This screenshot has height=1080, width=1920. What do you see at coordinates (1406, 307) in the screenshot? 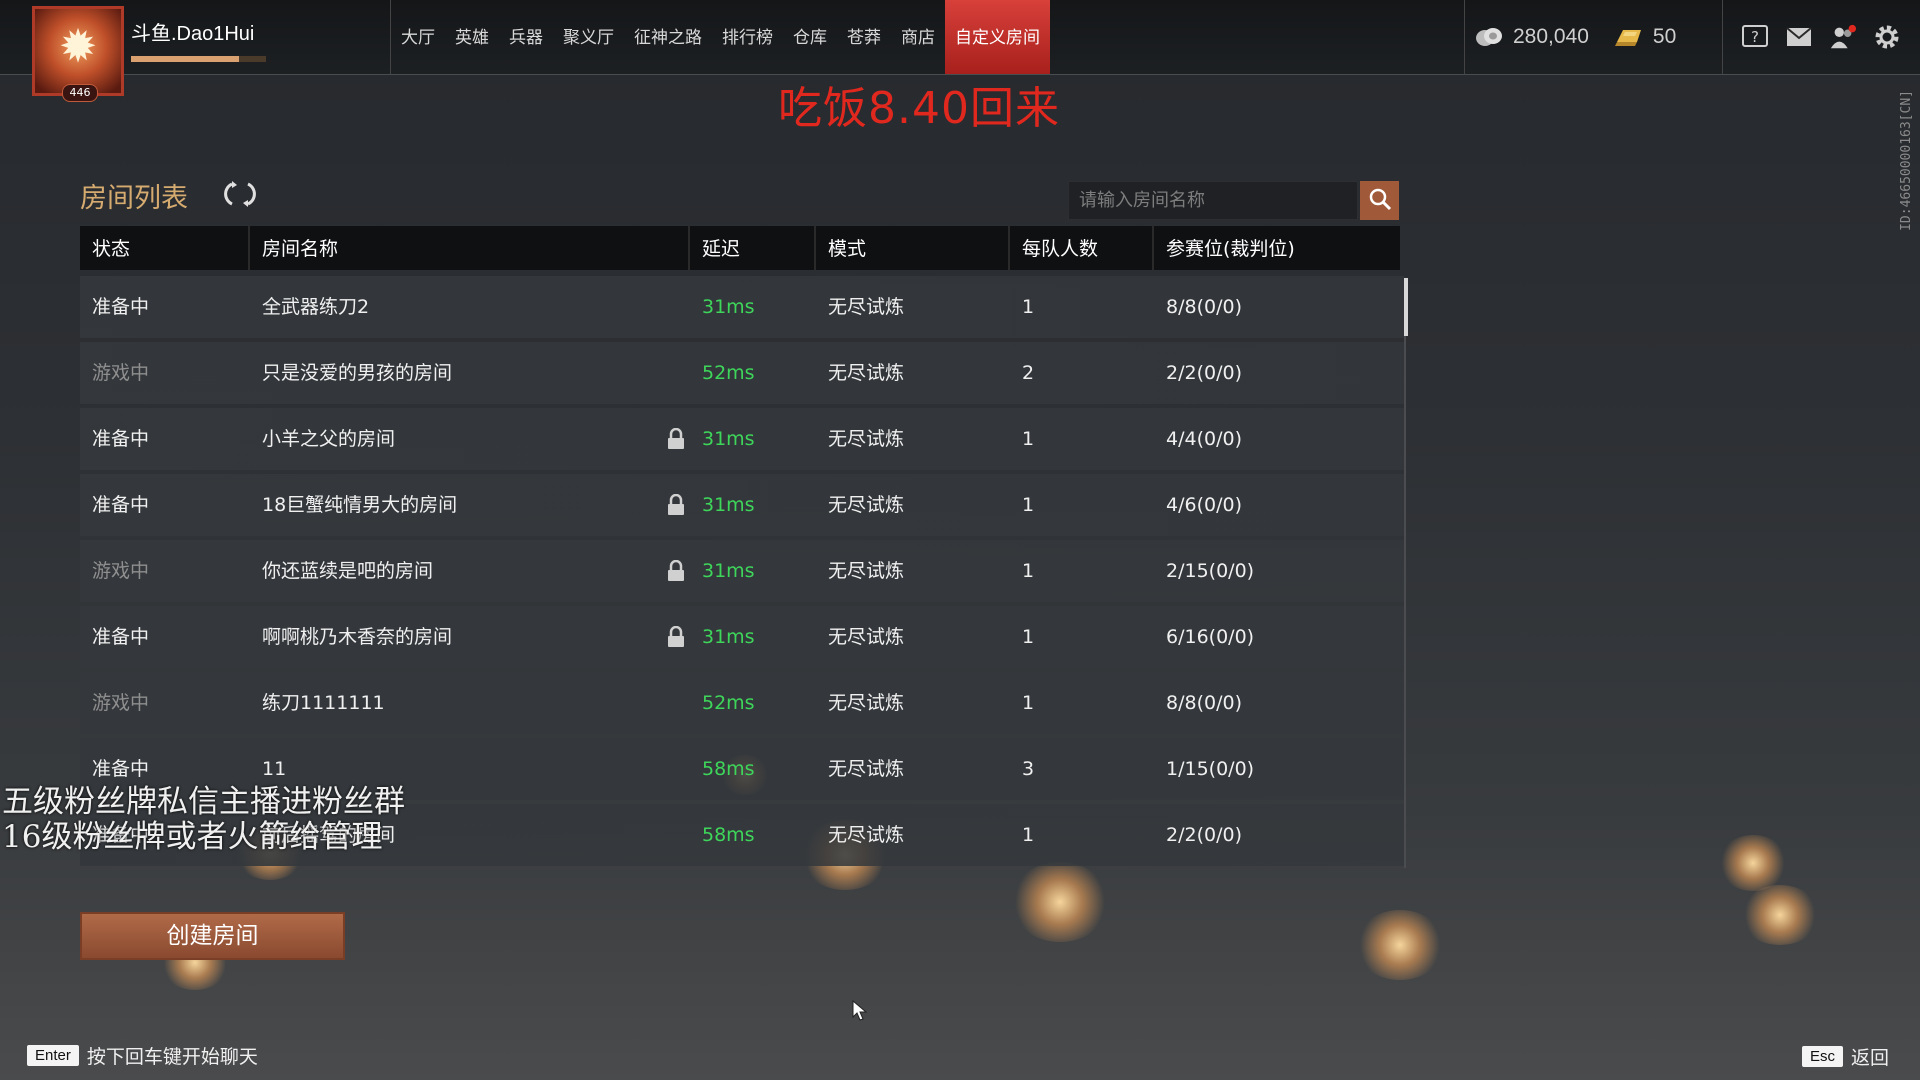
I see `scrollbar-thumb` at bounding box center [1406, 307].